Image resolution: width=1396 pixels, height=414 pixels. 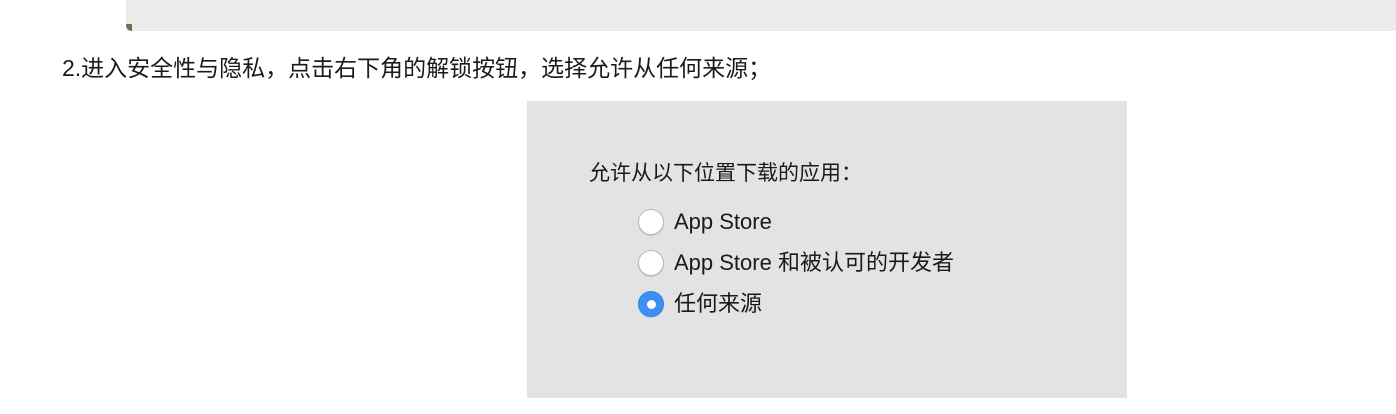 I want to click on step-instruction: 2.进入安全性与隐私，点击右下角的解锁按钮，选择允许从任何来源；, so click(x=417, y=68).